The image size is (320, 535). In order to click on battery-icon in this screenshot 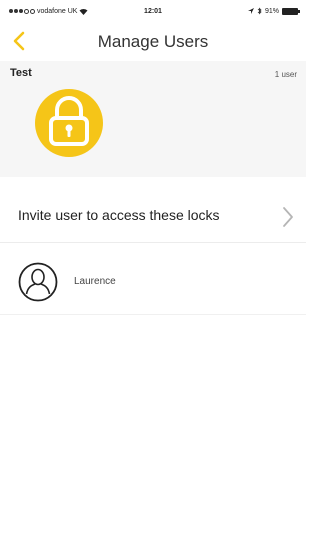, I will do `click(291, 11)`.